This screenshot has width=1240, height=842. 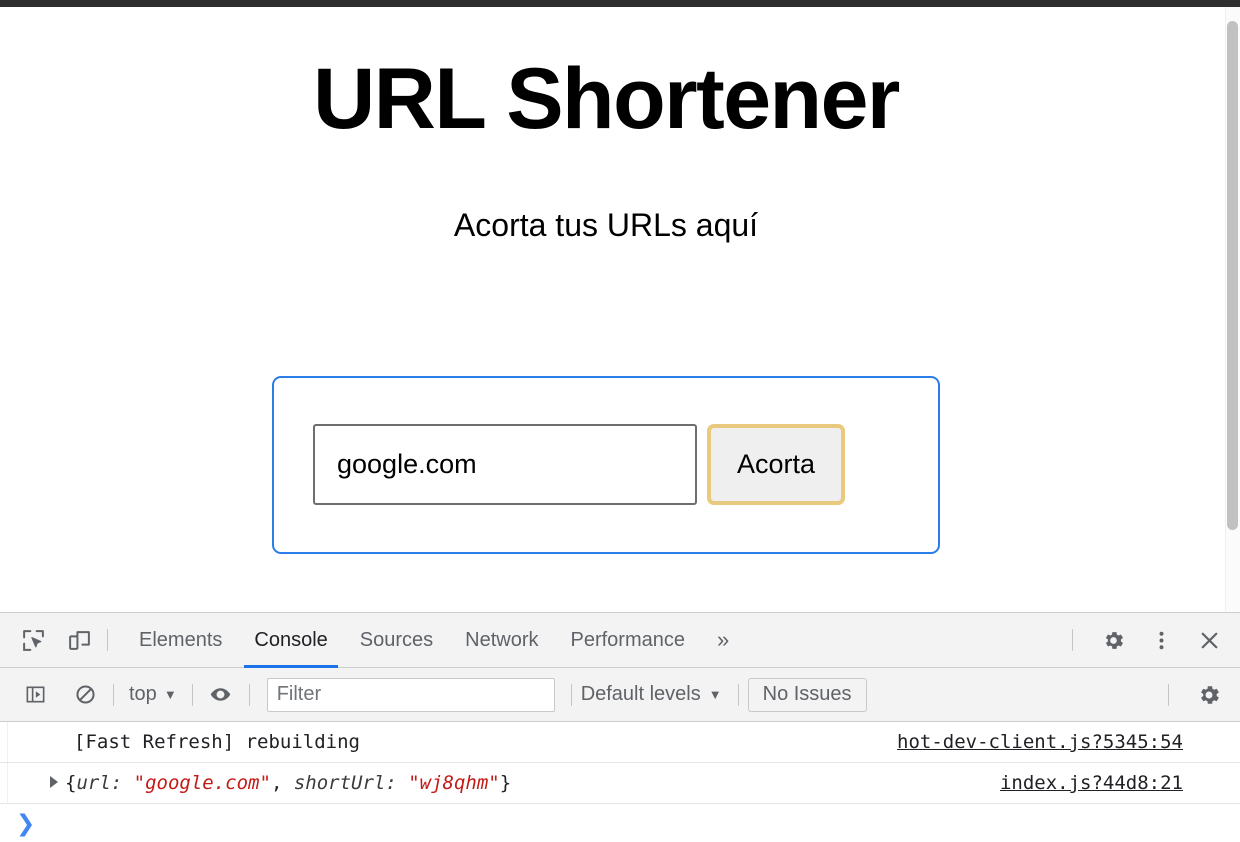 I want to click on execution-context-selector: top ▼, so click(x=153, y=694).